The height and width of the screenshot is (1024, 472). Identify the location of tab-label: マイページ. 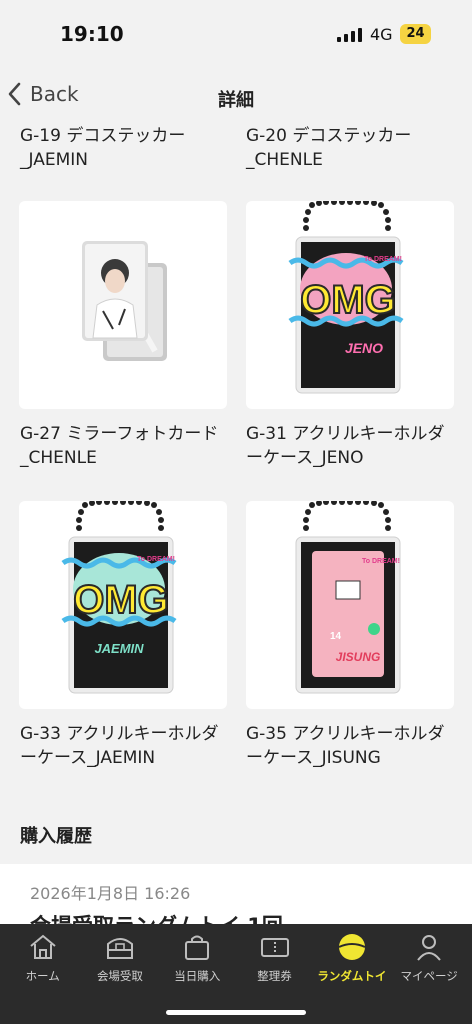
(429, 976).